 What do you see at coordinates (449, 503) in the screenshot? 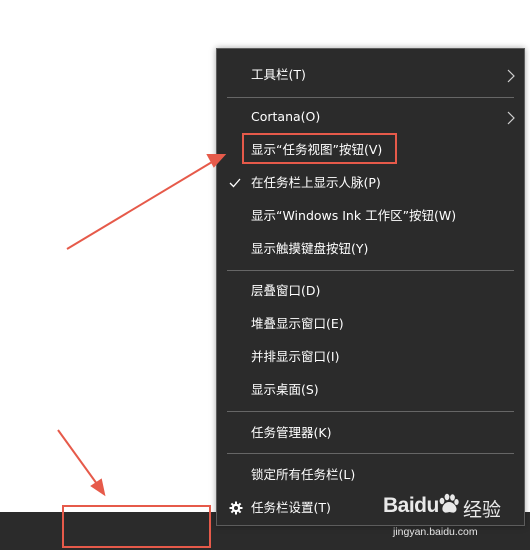
I see `paw-icon` at bounding box center [449, 503].